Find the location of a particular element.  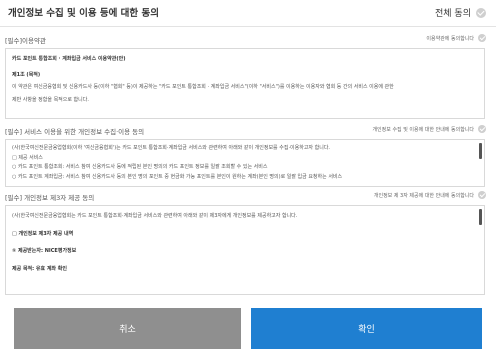

section-terms-agree-label: 이용약관에 동의합니다 is located at coordinates (450, 38).